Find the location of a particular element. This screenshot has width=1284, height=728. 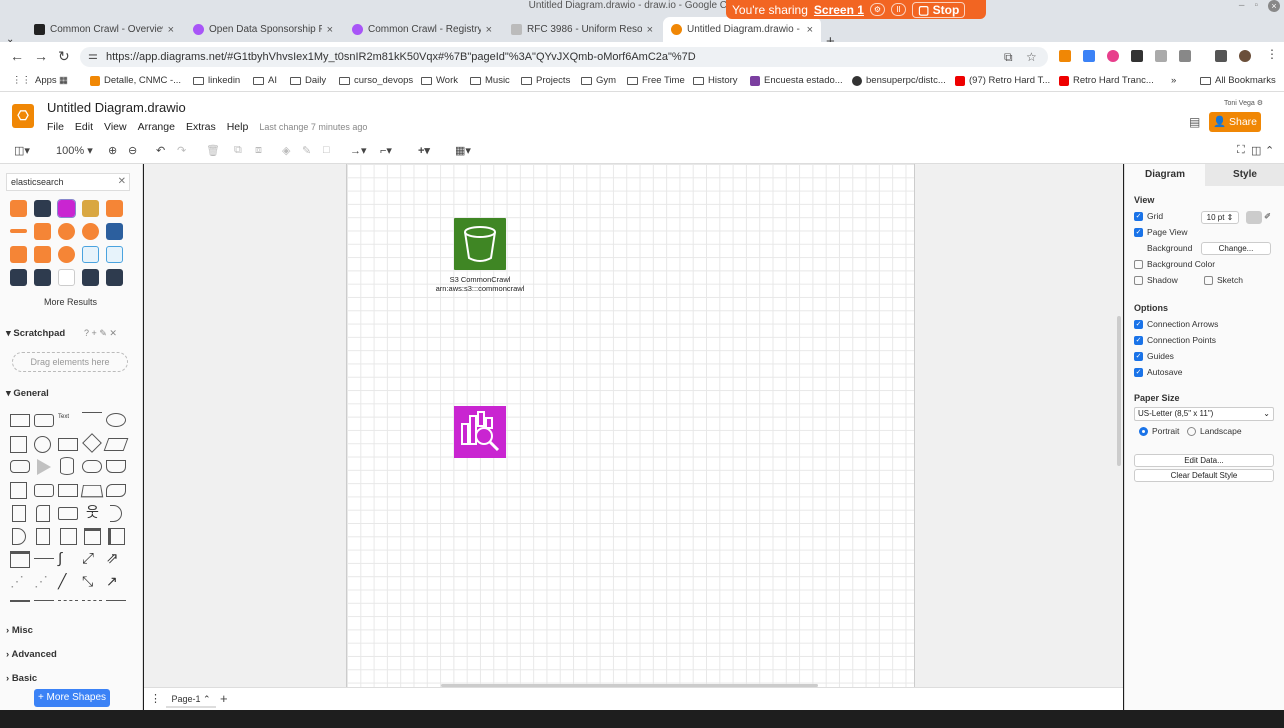

grid-size-input: 10 pt ⇕ is located at coordinates (1220, 217).